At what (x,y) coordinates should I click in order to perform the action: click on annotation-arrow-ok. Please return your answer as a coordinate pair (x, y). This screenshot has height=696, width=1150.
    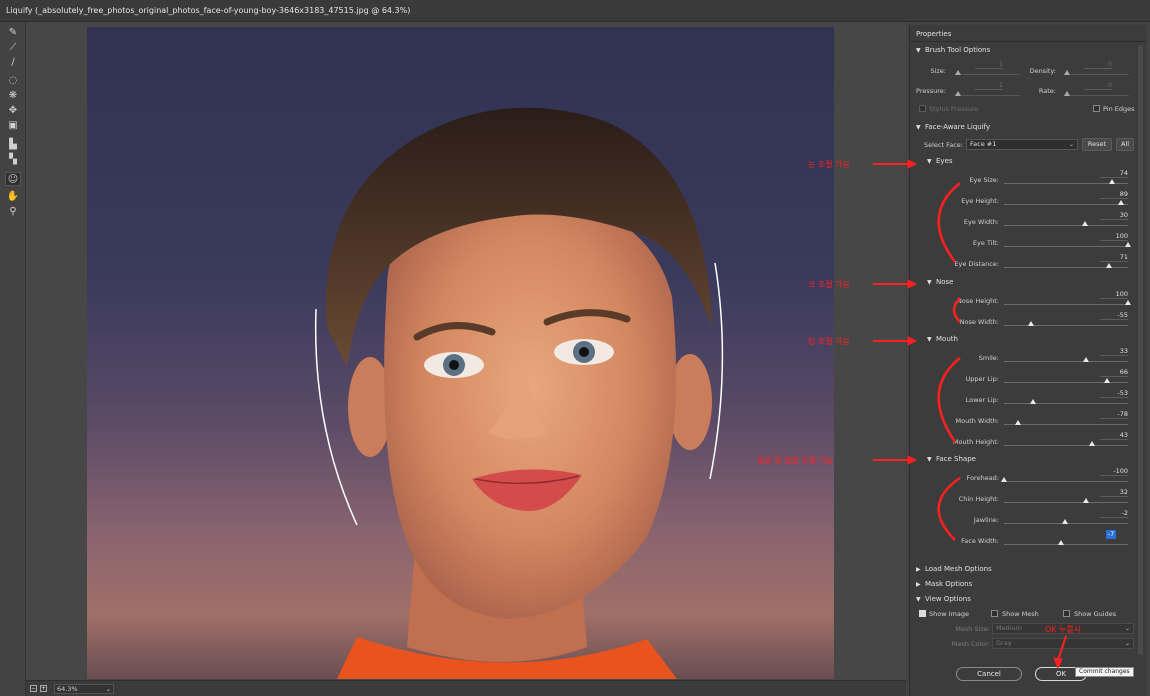
    Looking at the image, I should click on (1062, 648).